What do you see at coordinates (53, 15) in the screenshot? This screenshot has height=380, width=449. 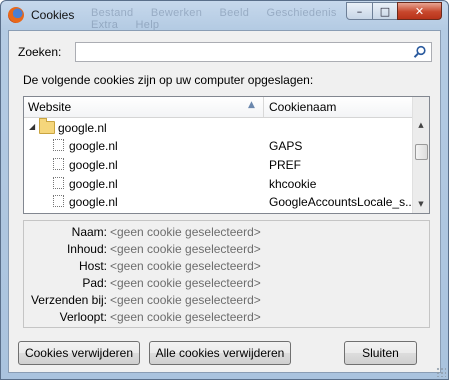 I see `window-title: Cookies` at bounding box center [53, 15].